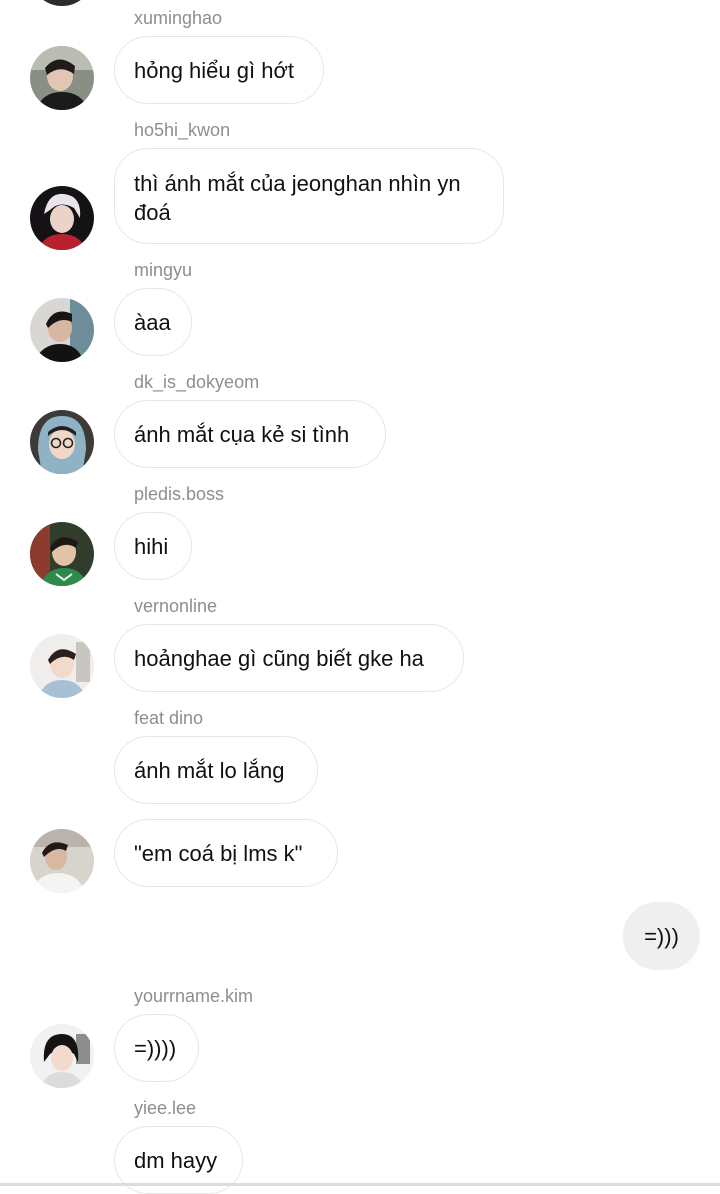  I want to click on message-username: yiee.lee, so click(165, 1108).